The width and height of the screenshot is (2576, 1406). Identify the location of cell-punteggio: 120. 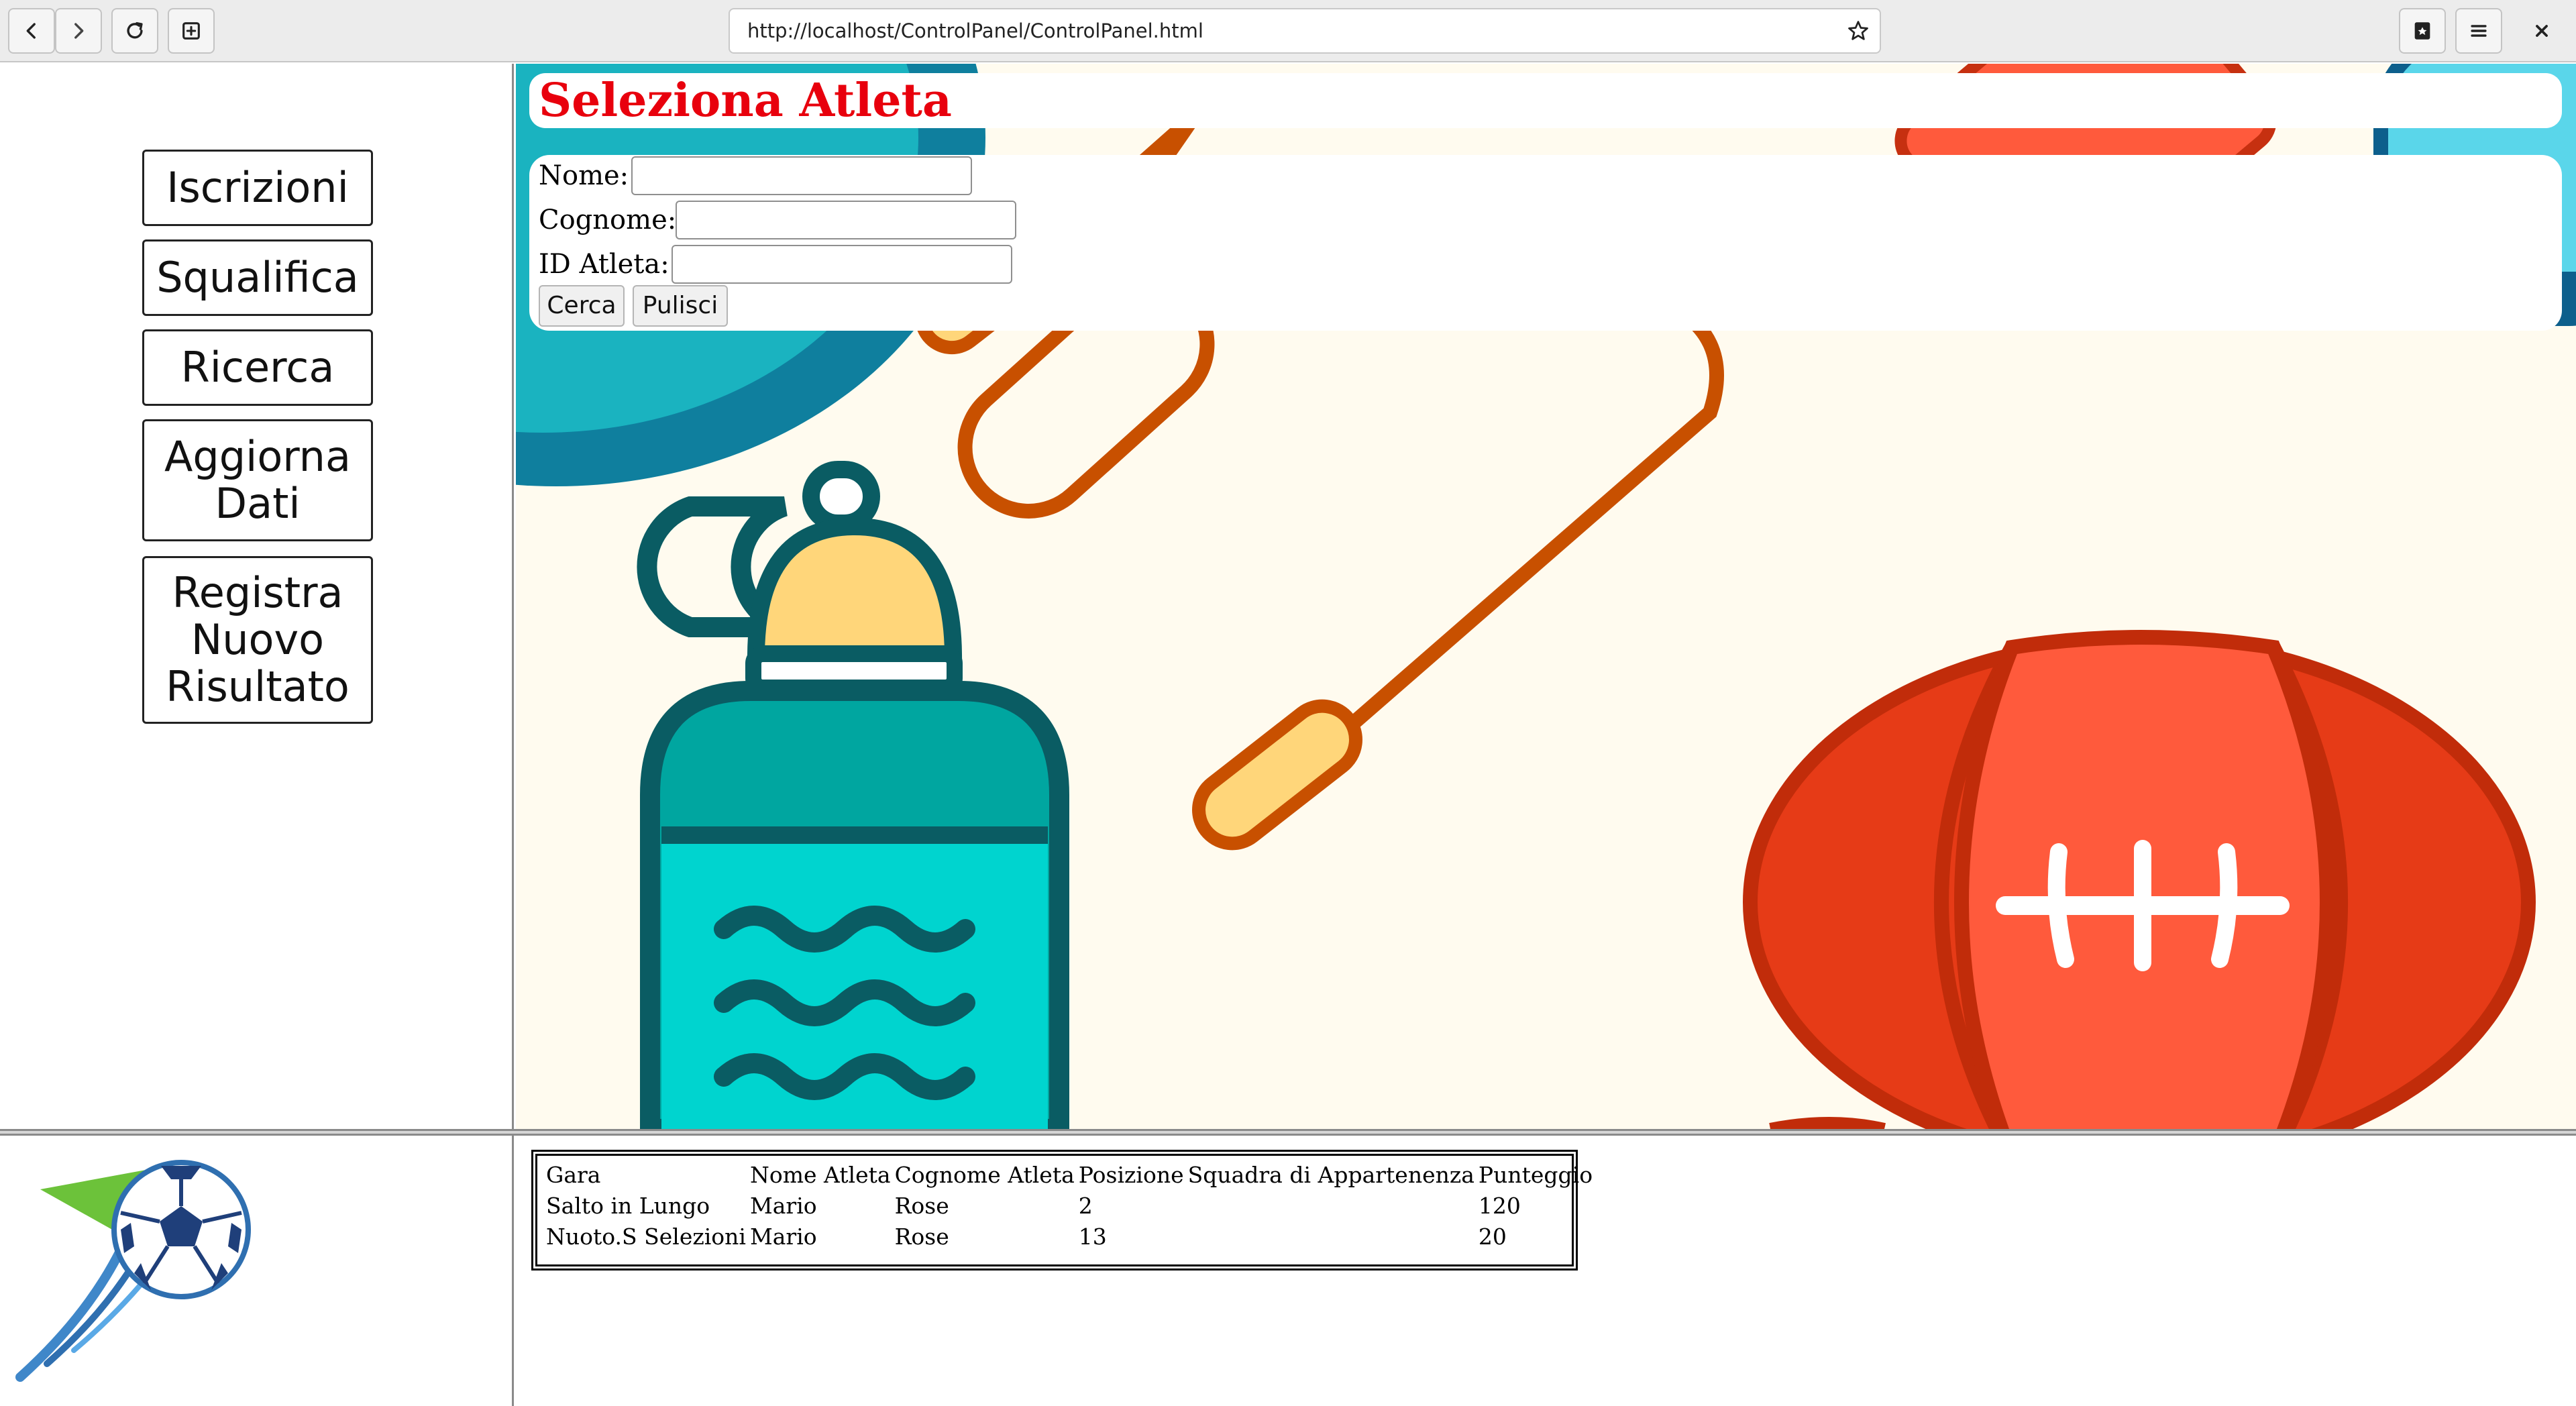
(1499, 1206).